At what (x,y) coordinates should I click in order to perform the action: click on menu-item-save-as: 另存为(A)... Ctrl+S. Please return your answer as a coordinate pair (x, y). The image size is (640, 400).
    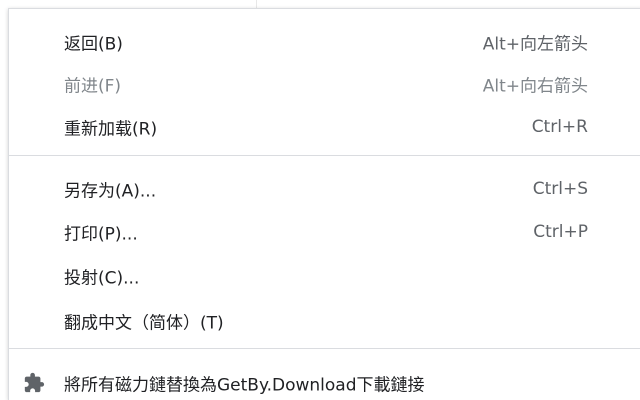
    Looking at the image, I should click on (324, 189).